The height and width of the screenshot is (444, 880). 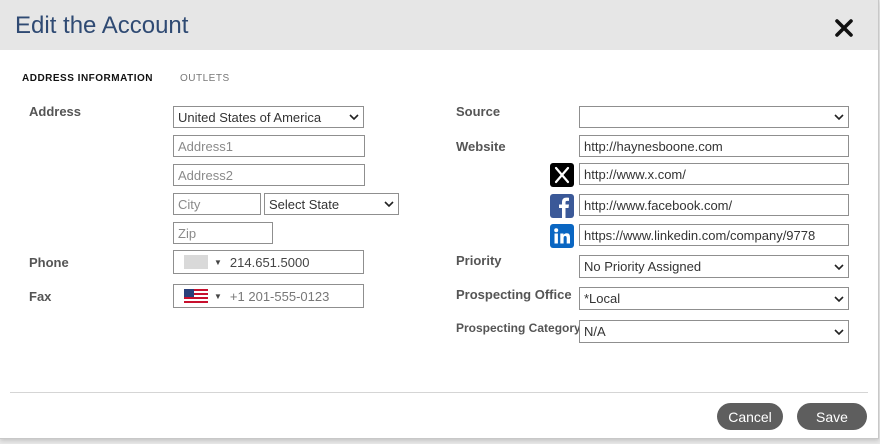 What do you see at coordinates (562, 175) in the screenshot?
I see `x-logo-icon` at bounding box center [562, 175].